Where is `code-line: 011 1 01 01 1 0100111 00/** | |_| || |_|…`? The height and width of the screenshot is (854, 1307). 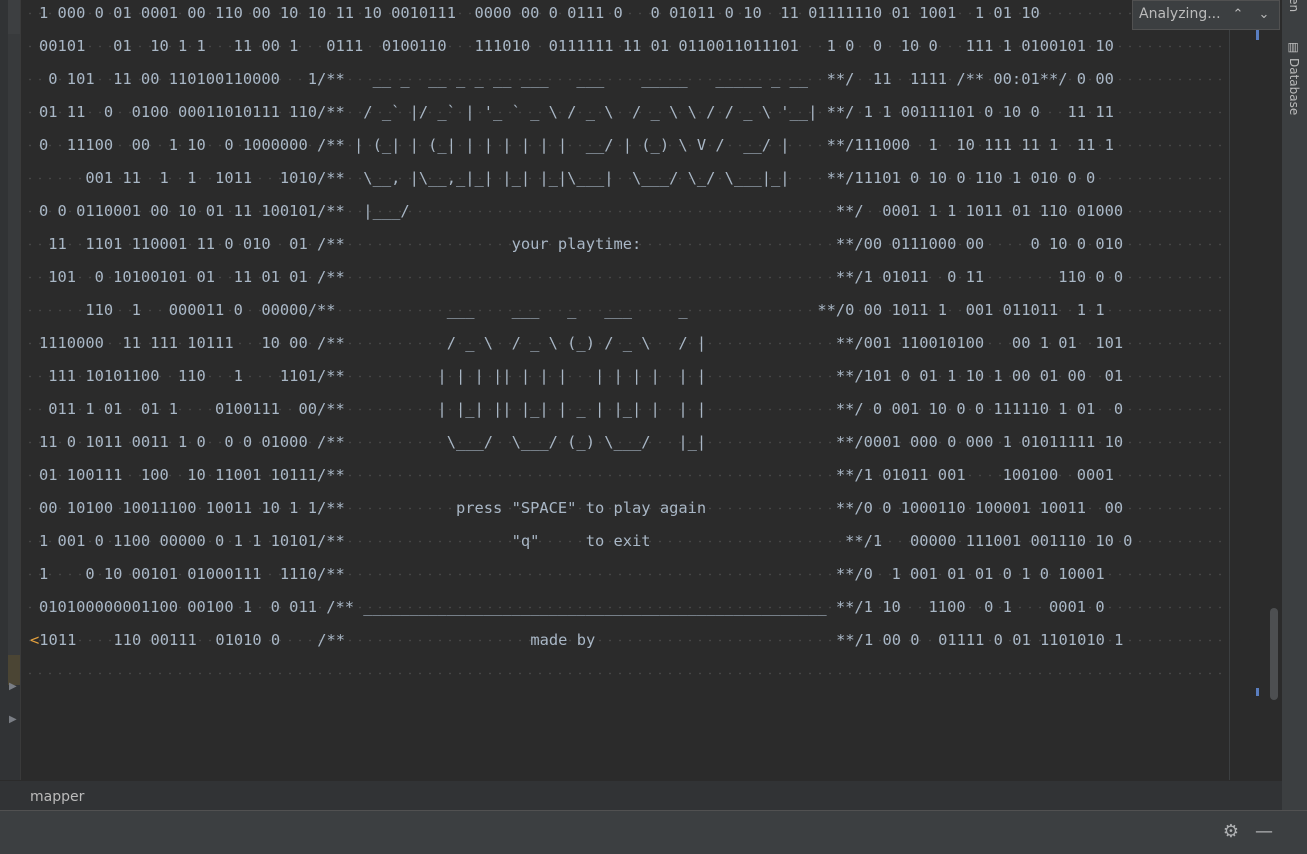 code-line: 011 1 01 01 1 0100111 00/** | |_| || |_|… is located at coordinates (581, 409).